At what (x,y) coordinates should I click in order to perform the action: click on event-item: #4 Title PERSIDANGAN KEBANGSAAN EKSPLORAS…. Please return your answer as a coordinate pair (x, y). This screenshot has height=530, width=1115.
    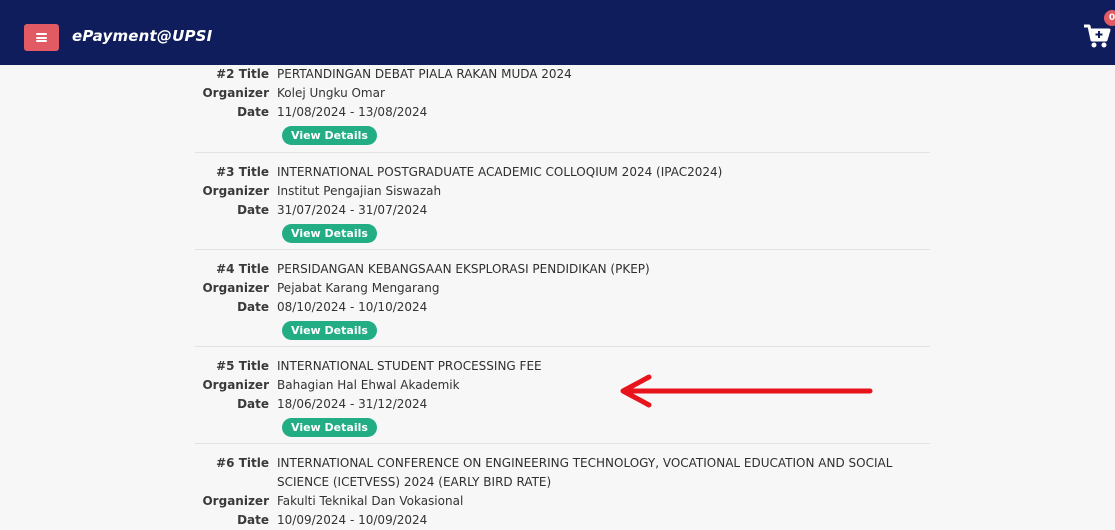
    Looking at the image, I should click on (562, 298).